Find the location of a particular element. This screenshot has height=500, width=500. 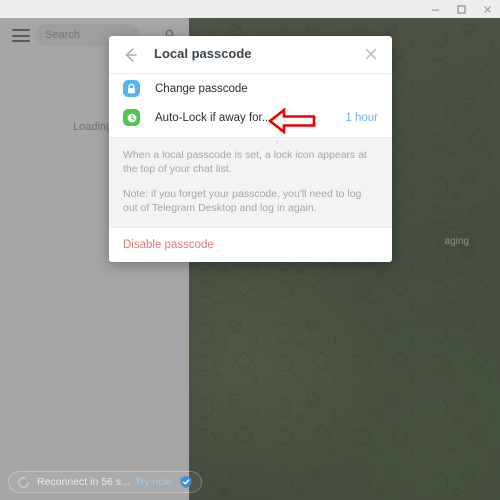

change-passcode-row: Change passcode is located at coordinates (250, 88).